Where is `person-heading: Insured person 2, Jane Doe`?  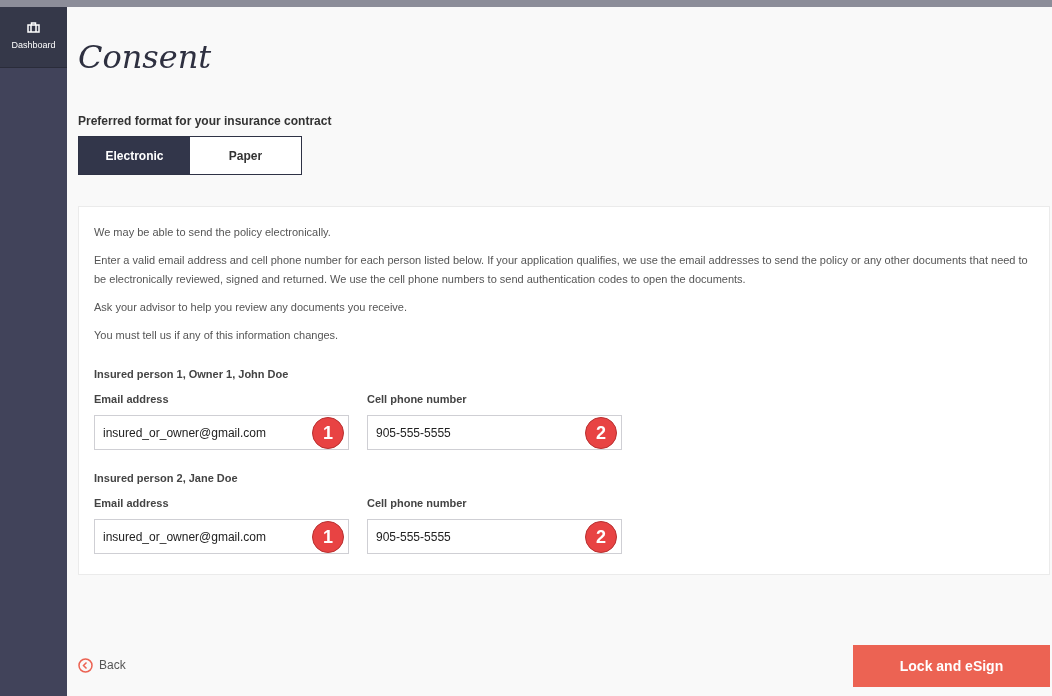 person-heading: Insured person 2, Jane Doe is located at coordinates (166, 478).